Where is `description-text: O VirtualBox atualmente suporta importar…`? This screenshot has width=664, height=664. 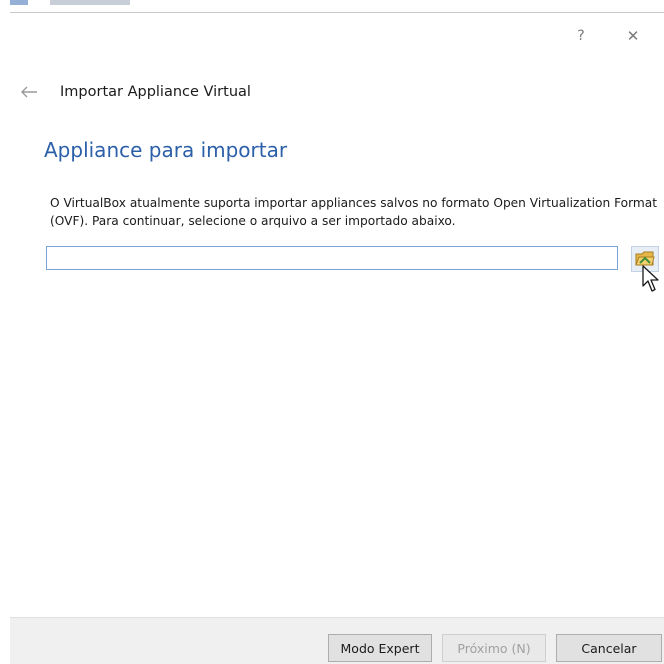
description-text: O VirtualBox atualmente suporta importar… is located at coordinates (354, 212).